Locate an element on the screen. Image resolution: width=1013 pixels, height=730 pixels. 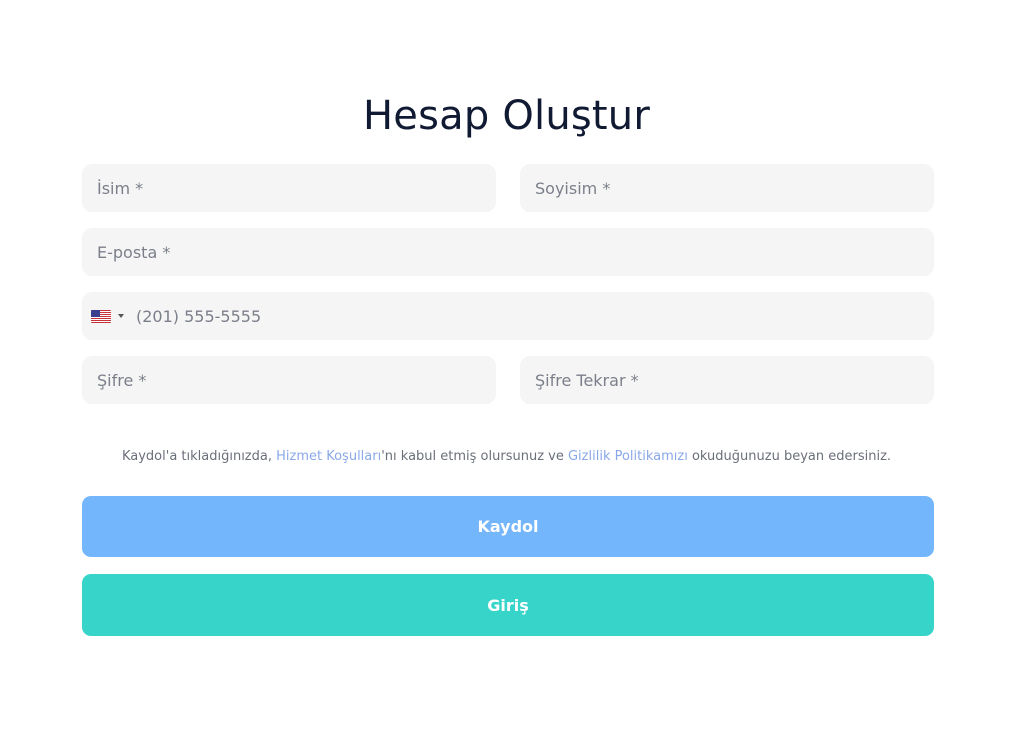
page-title: Hesap Oluştur is located at coordinates (506, 116).